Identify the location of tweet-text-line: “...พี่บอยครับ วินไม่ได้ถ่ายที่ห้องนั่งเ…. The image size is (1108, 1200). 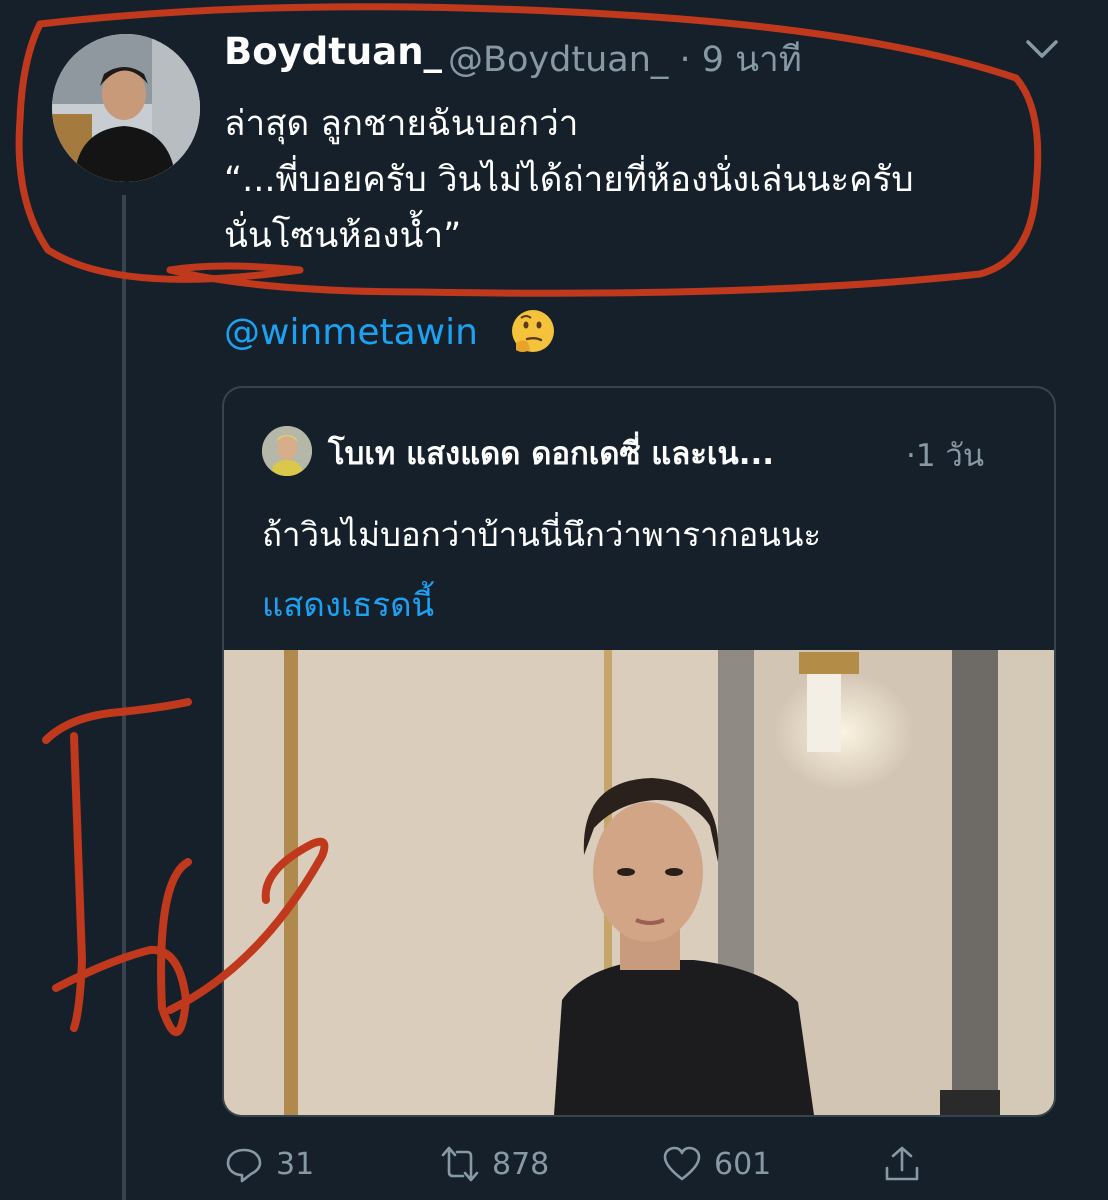
(569, 180).